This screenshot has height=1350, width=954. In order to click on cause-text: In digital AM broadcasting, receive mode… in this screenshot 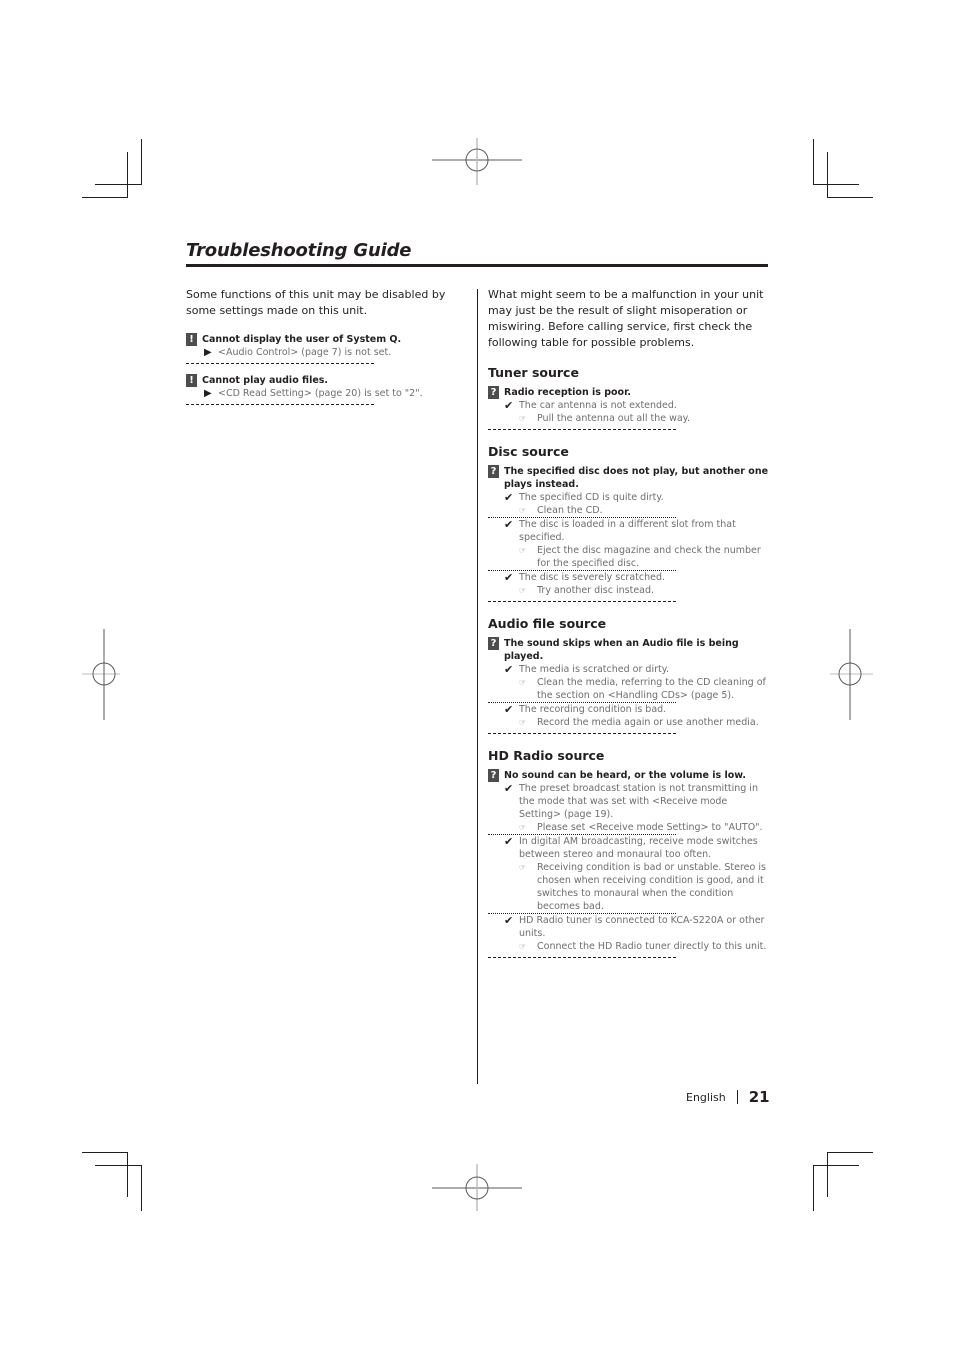, I will do `click(638, 848)`.